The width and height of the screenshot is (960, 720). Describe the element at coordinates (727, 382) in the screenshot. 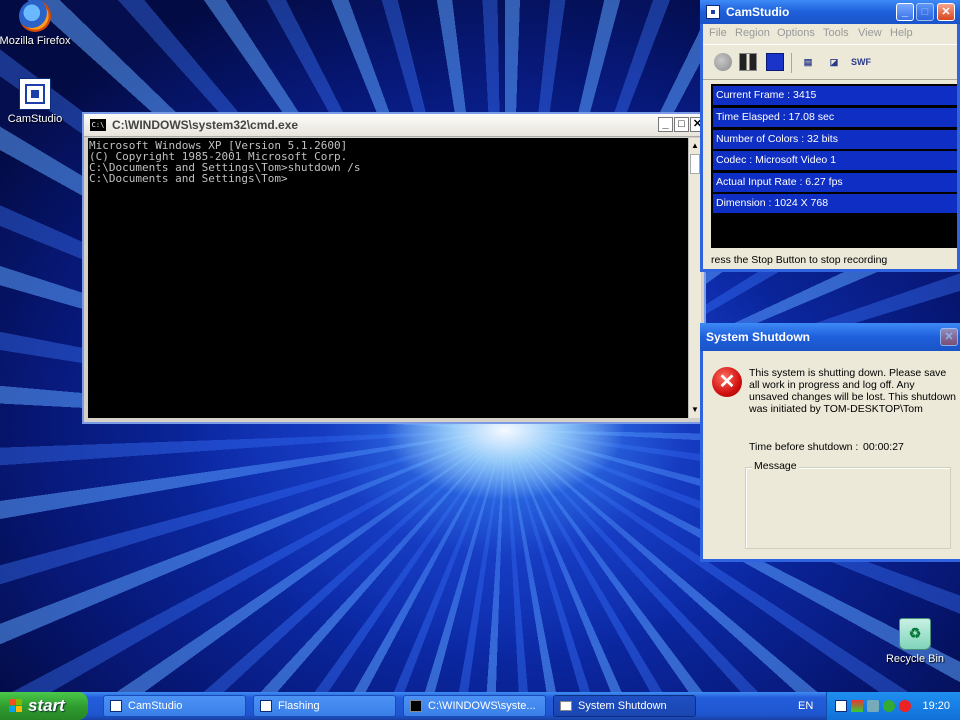

I see `error-icon: ✕` at that location.